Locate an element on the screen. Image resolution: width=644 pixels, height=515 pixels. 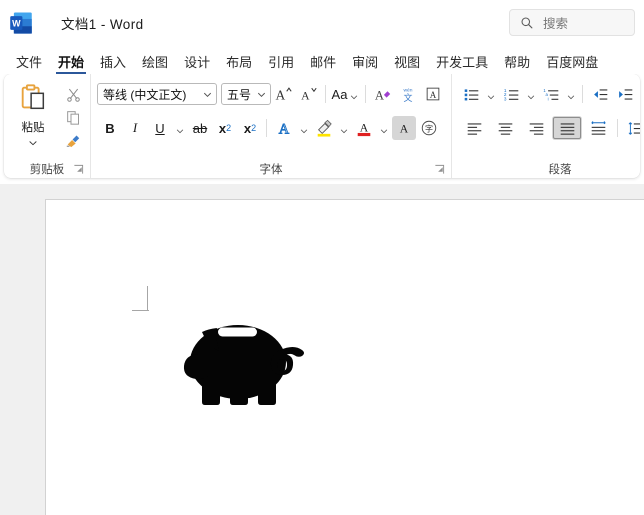
strikethrough-label: ab is located at coordinates (200, 128).